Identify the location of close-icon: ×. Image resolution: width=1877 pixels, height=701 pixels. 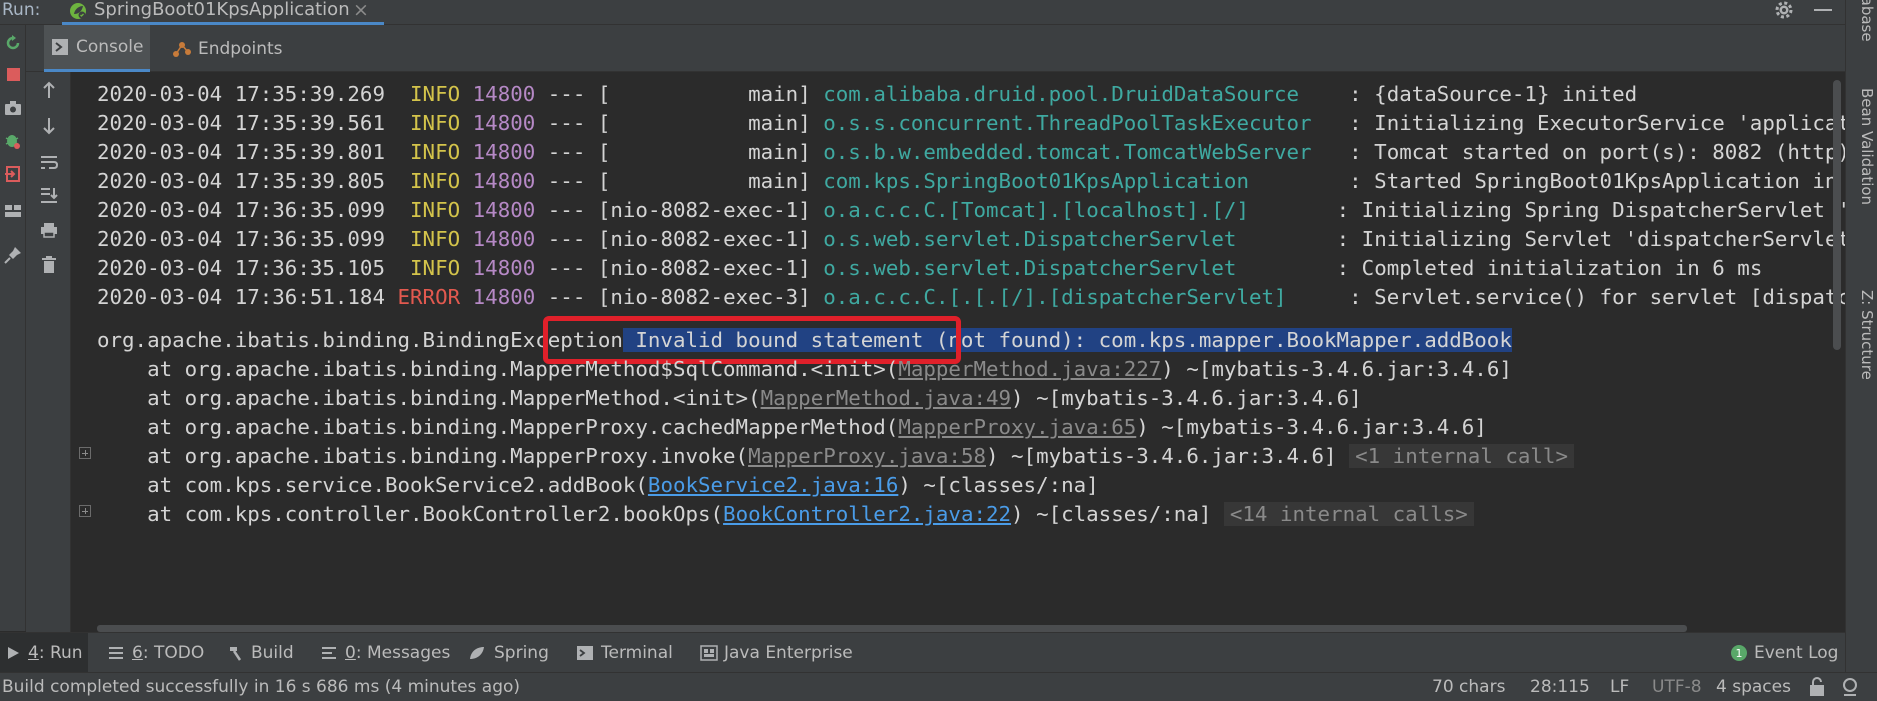
(361, 10).